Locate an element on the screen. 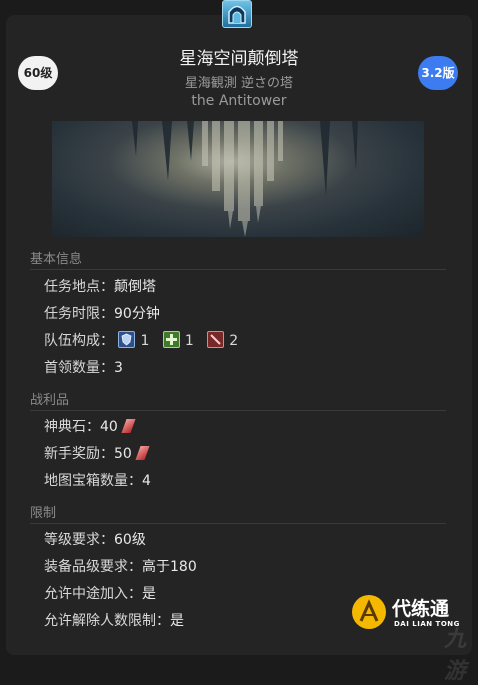  healer-count: 1 is located at coordinates (189, 341).